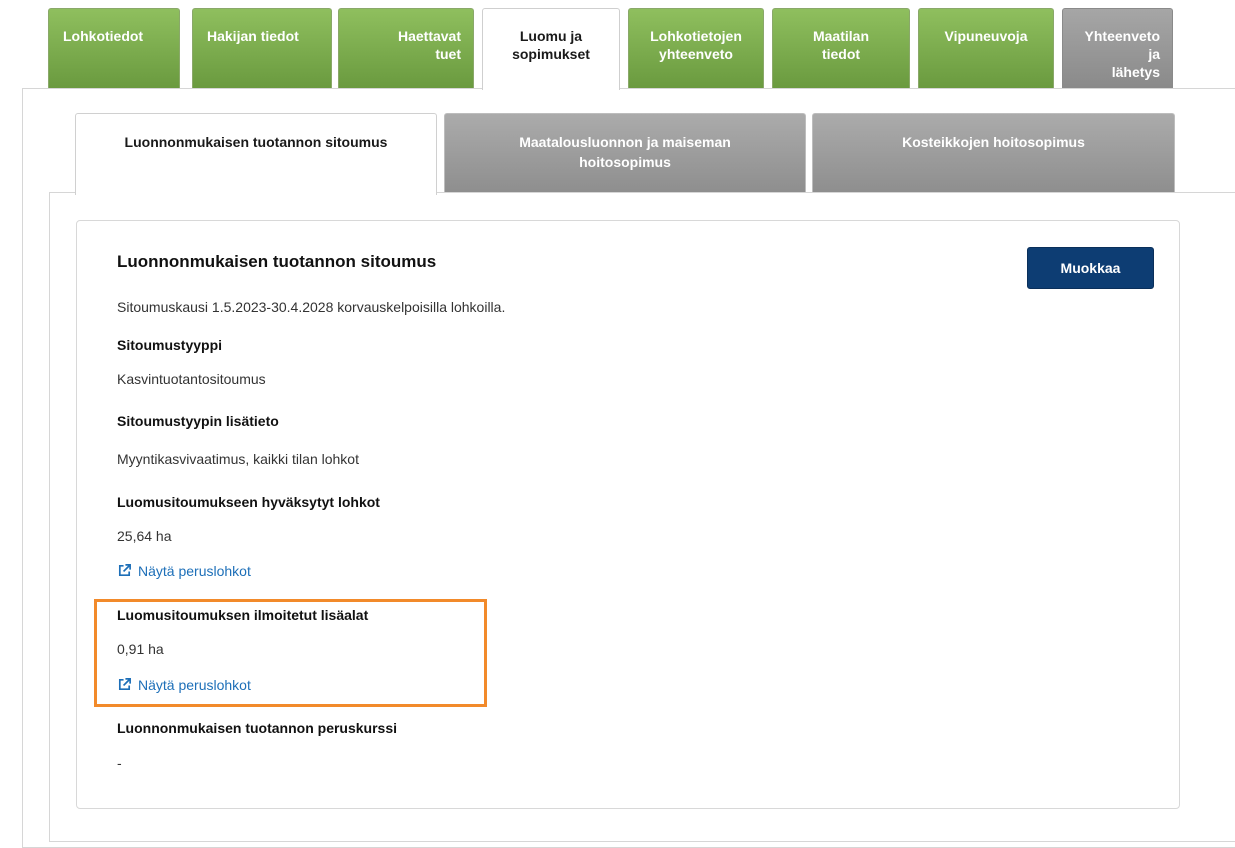 The height and width of the screenshot is (848, 1235). Describe the element at coordinates (198, 421) in the screenshot. I see `commitment-type-info-label: Sitoumustyypin lisätieto` at that location.